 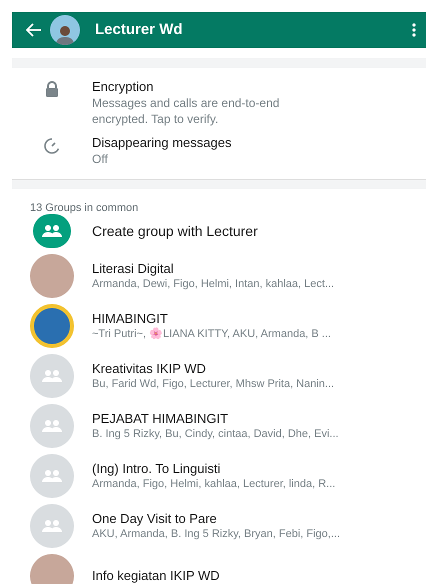 What do you see at coordinates (139, 30) in the screenshot?
I see `contact-name: Lecturer Wd` at bounding box center [139, 30].